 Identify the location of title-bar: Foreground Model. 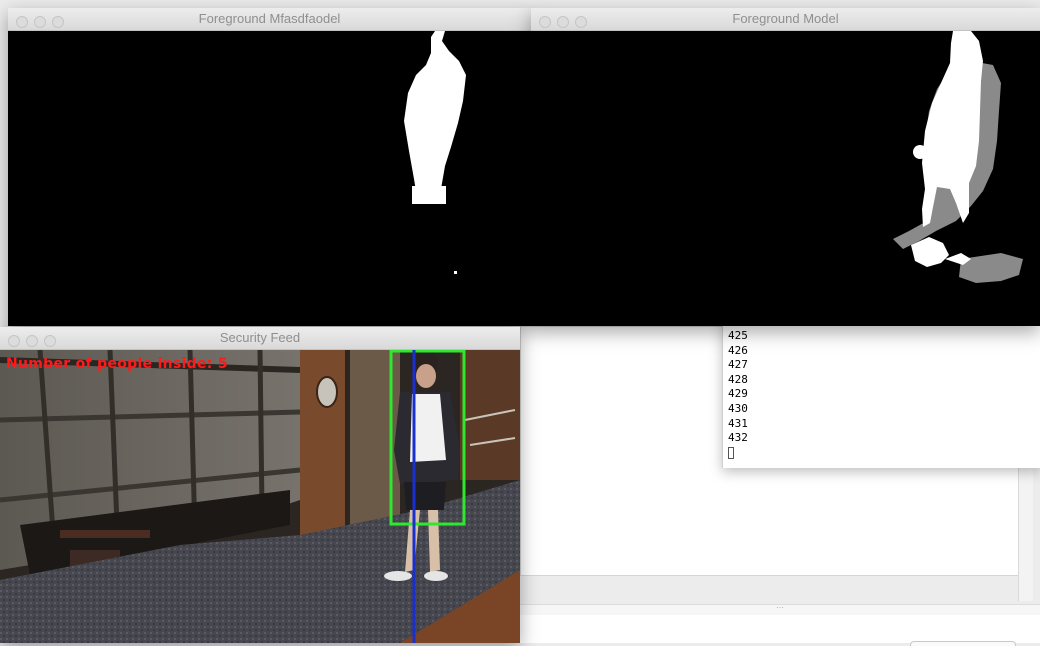
(785, 19).